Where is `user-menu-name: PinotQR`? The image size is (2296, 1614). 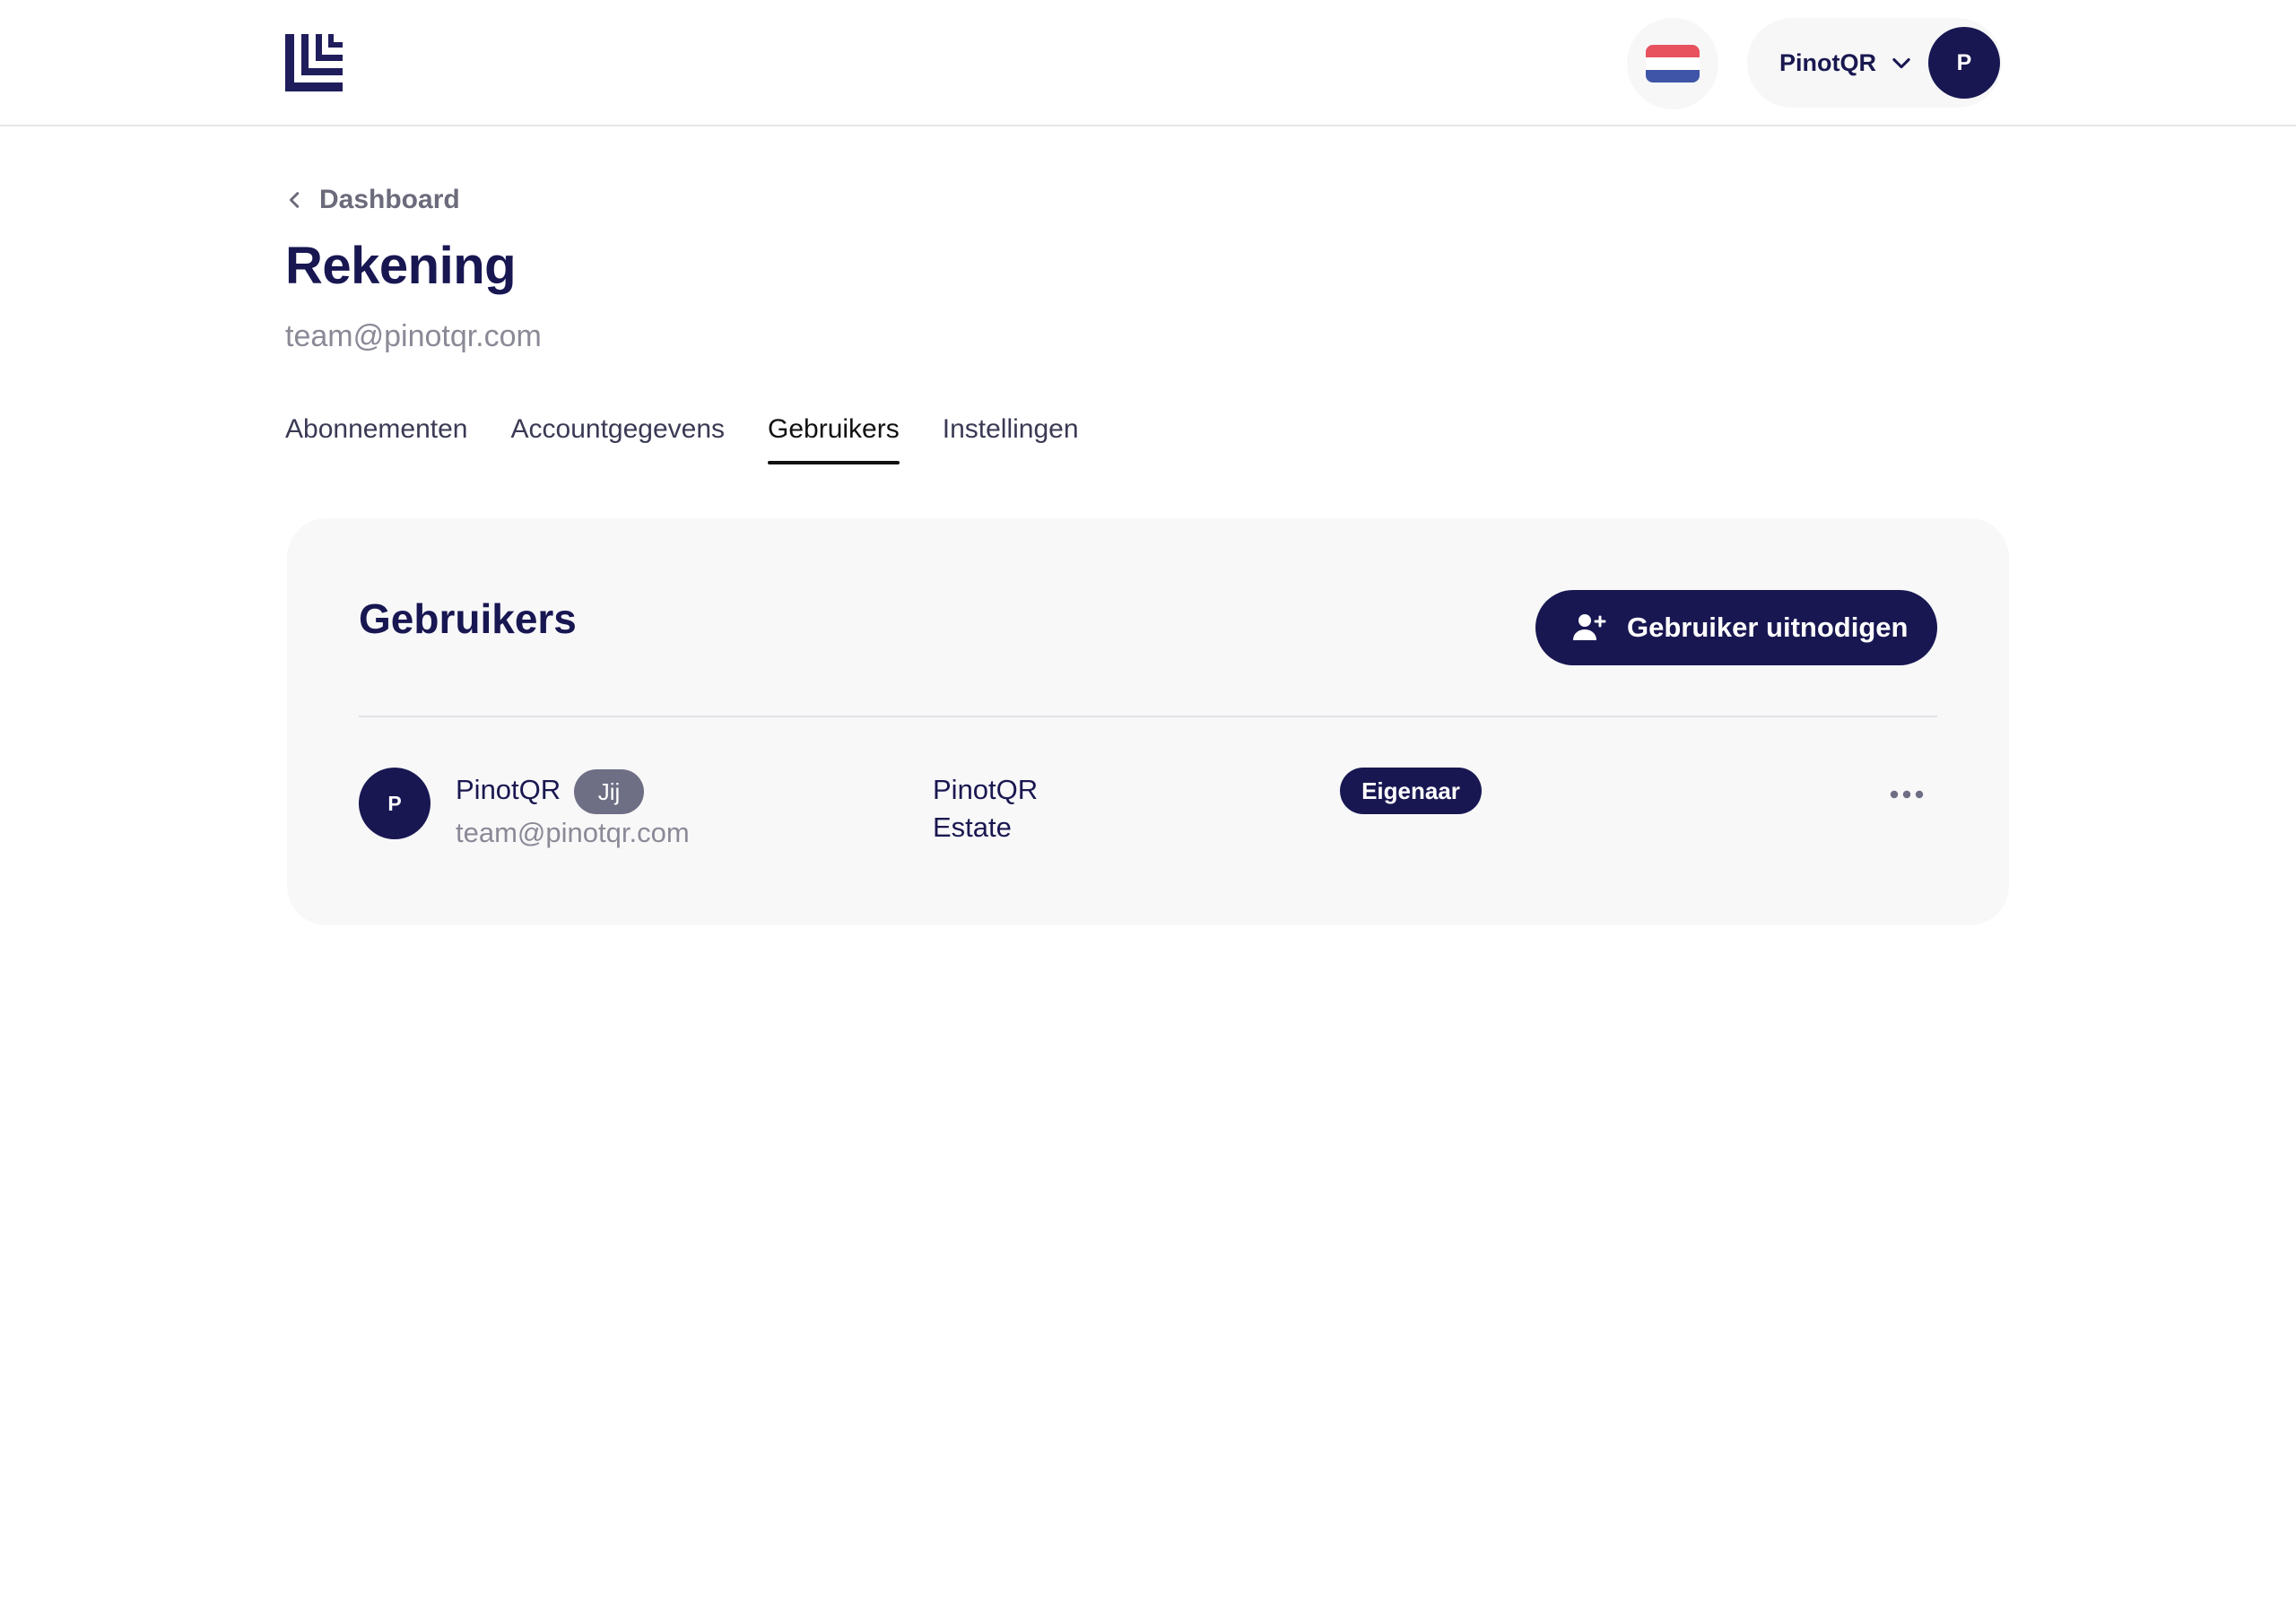 user-menu-name: PinotQR is located at coordinates (1827, 62).